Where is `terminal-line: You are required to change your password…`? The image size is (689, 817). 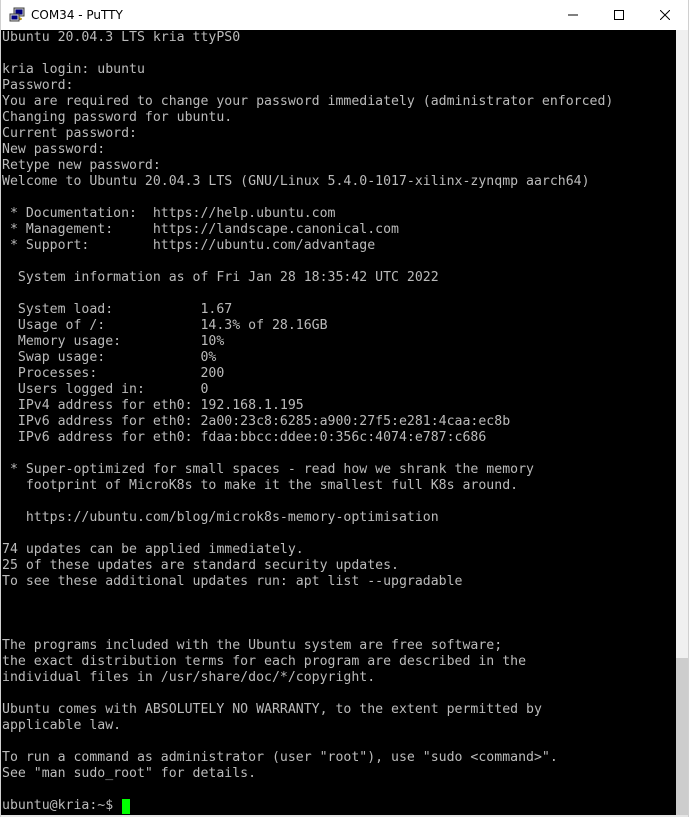
terminal-line: You are required to change your password… is located at coordinates (308, 101).